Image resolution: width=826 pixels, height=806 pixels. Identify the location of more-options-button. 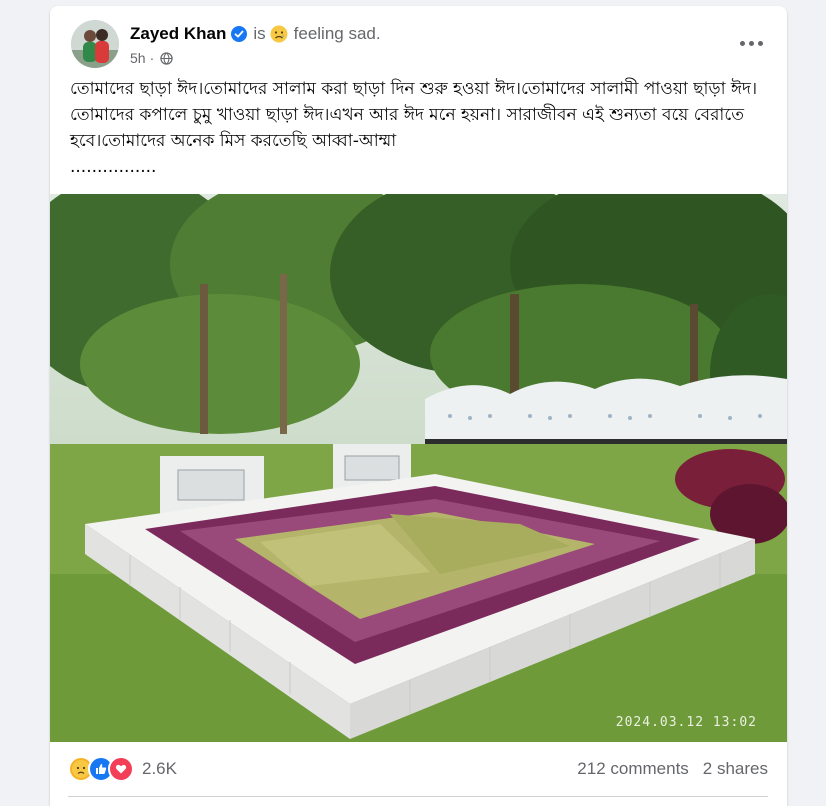
(751, 43).